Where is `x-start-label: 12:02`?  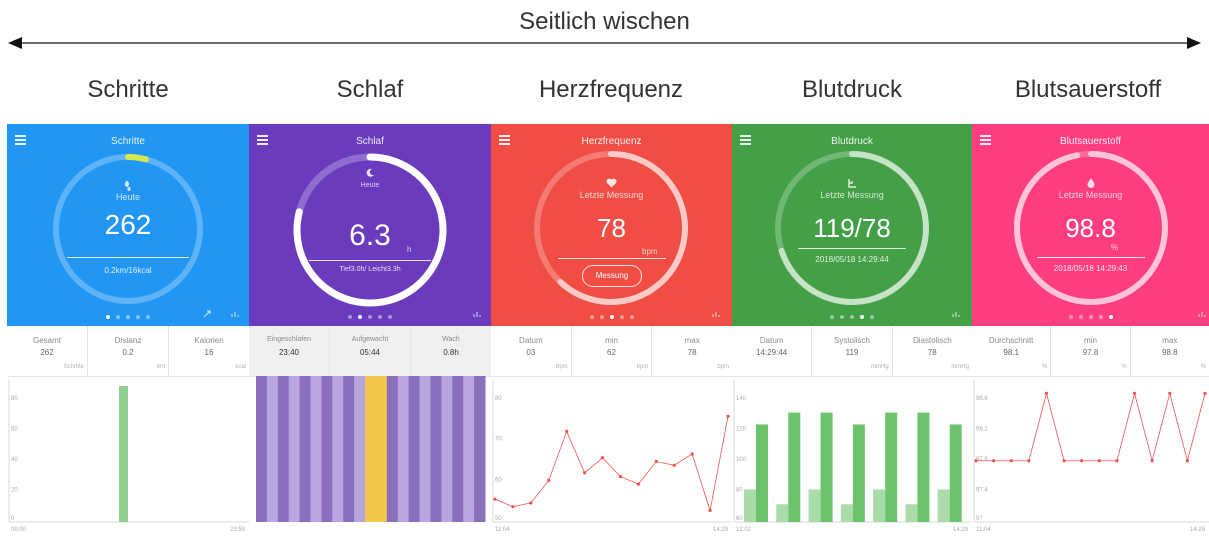 x-start-label: 12:02 is located at coordinates (744, 530).